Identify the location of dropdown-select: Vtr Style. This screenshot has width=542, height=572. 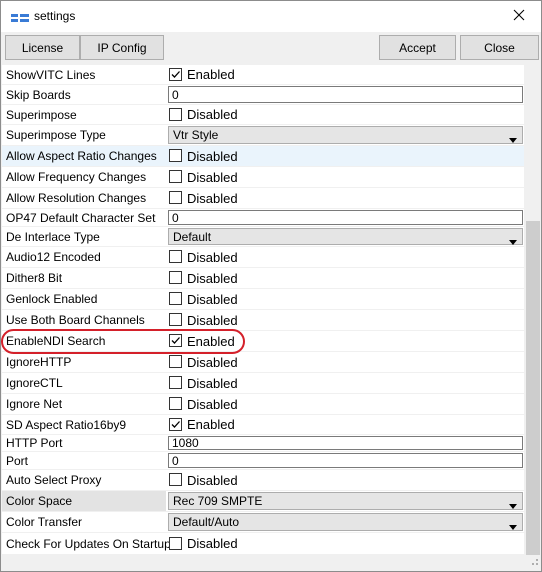
(345, 135).